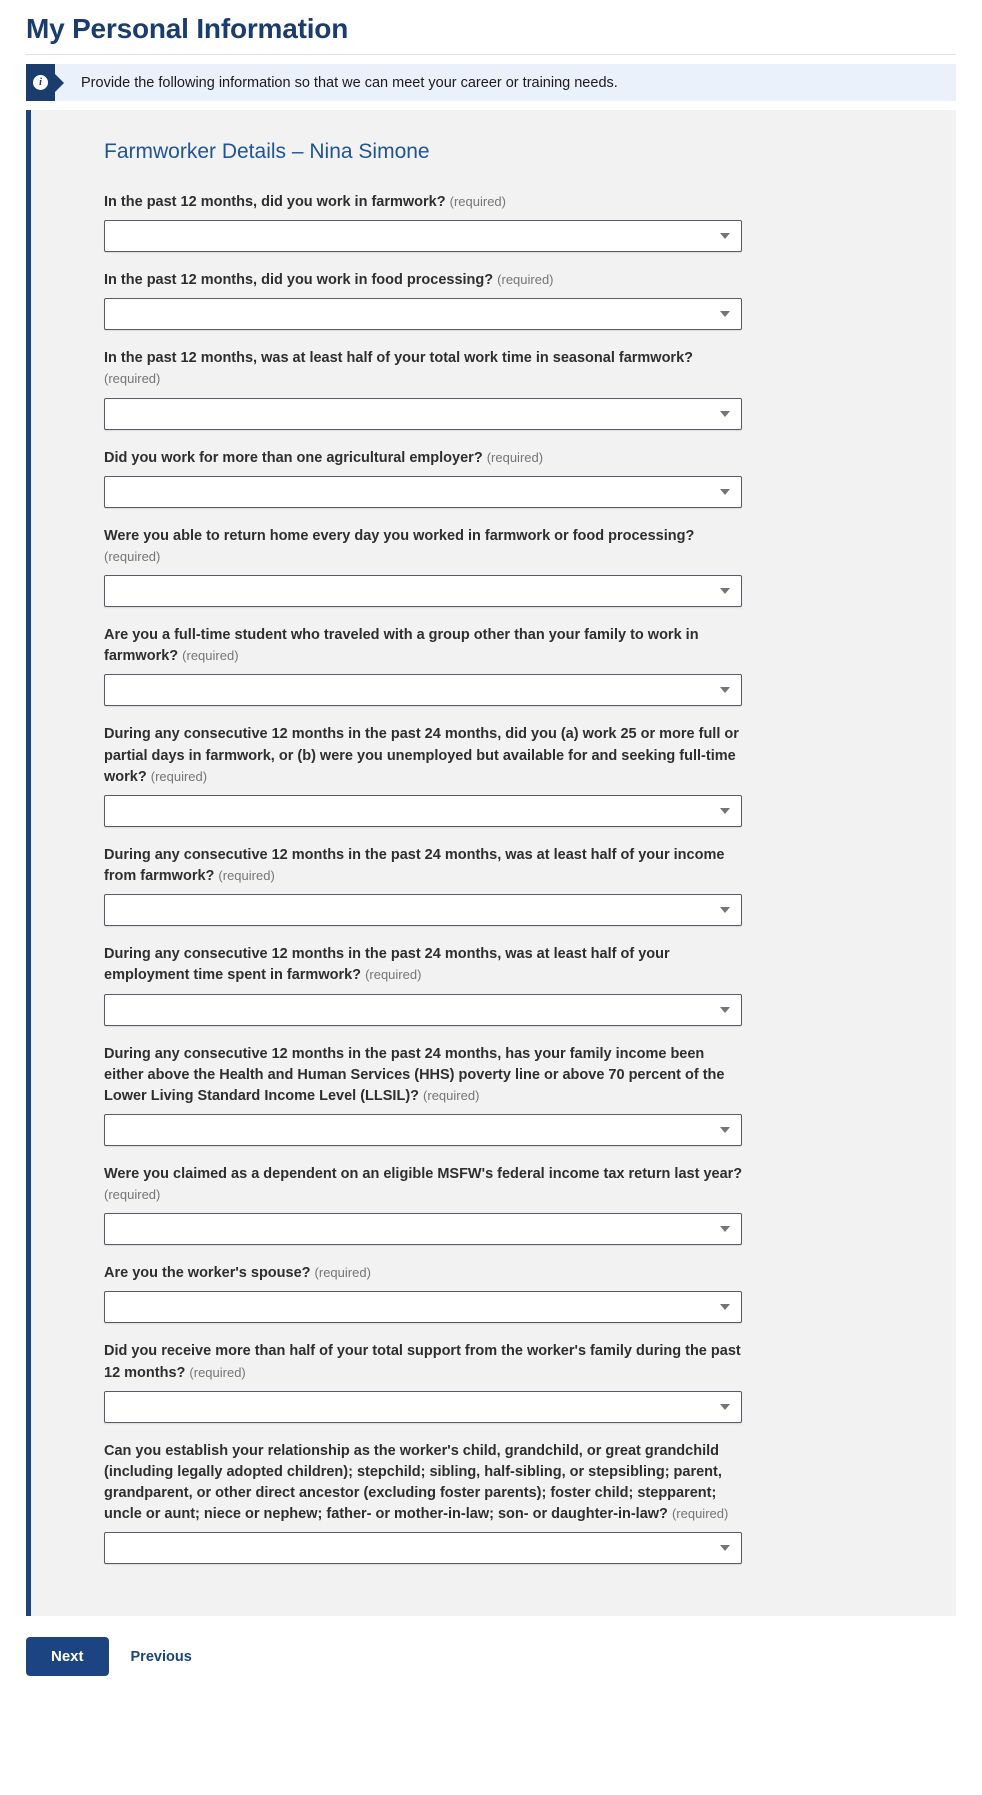 Image resolution: width=982 pixels, height=1795 pixels. What do you see at coordinates (67, 1657) in the screenshot?
I see `next-button: Next` at bounding box center [67, 1657].